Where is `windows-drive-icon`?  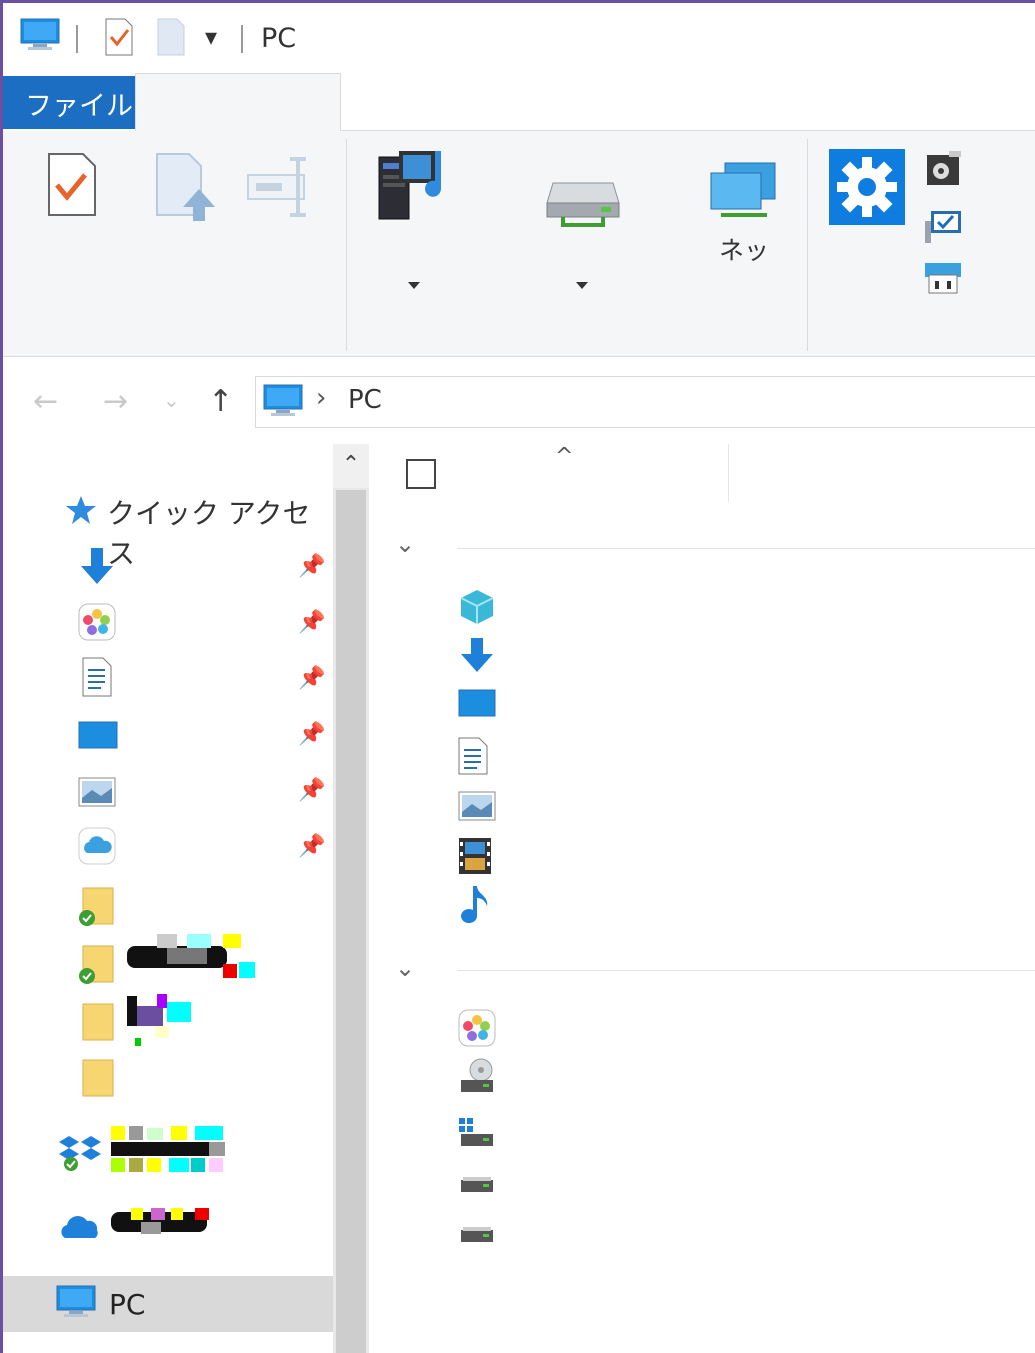
windows-drive-icon is located at coordinates (477, 1134).